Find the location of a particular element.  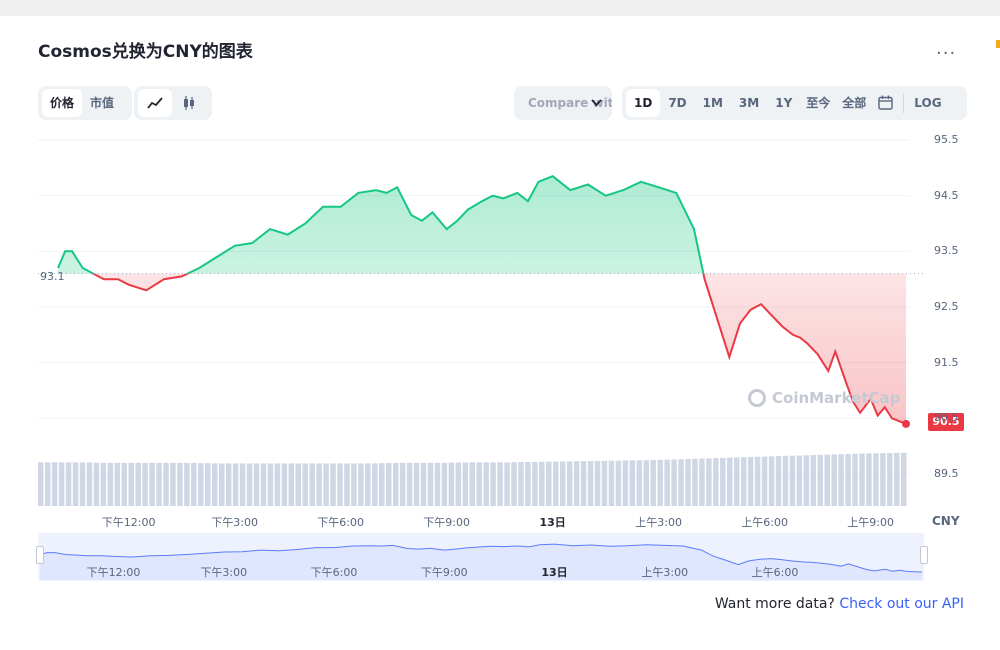

navigator-tick-label: 下午6:00 is located at coordinates (334, 572).